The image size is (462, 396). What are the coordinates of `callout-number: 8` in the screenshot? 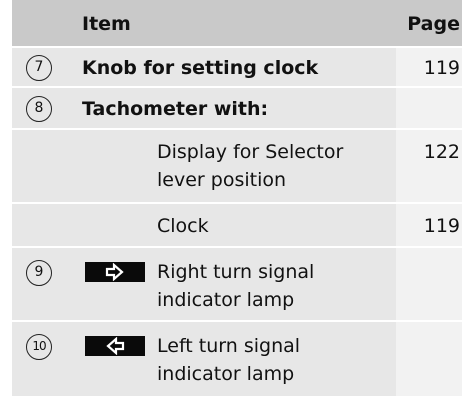 It's located at (39, 109).